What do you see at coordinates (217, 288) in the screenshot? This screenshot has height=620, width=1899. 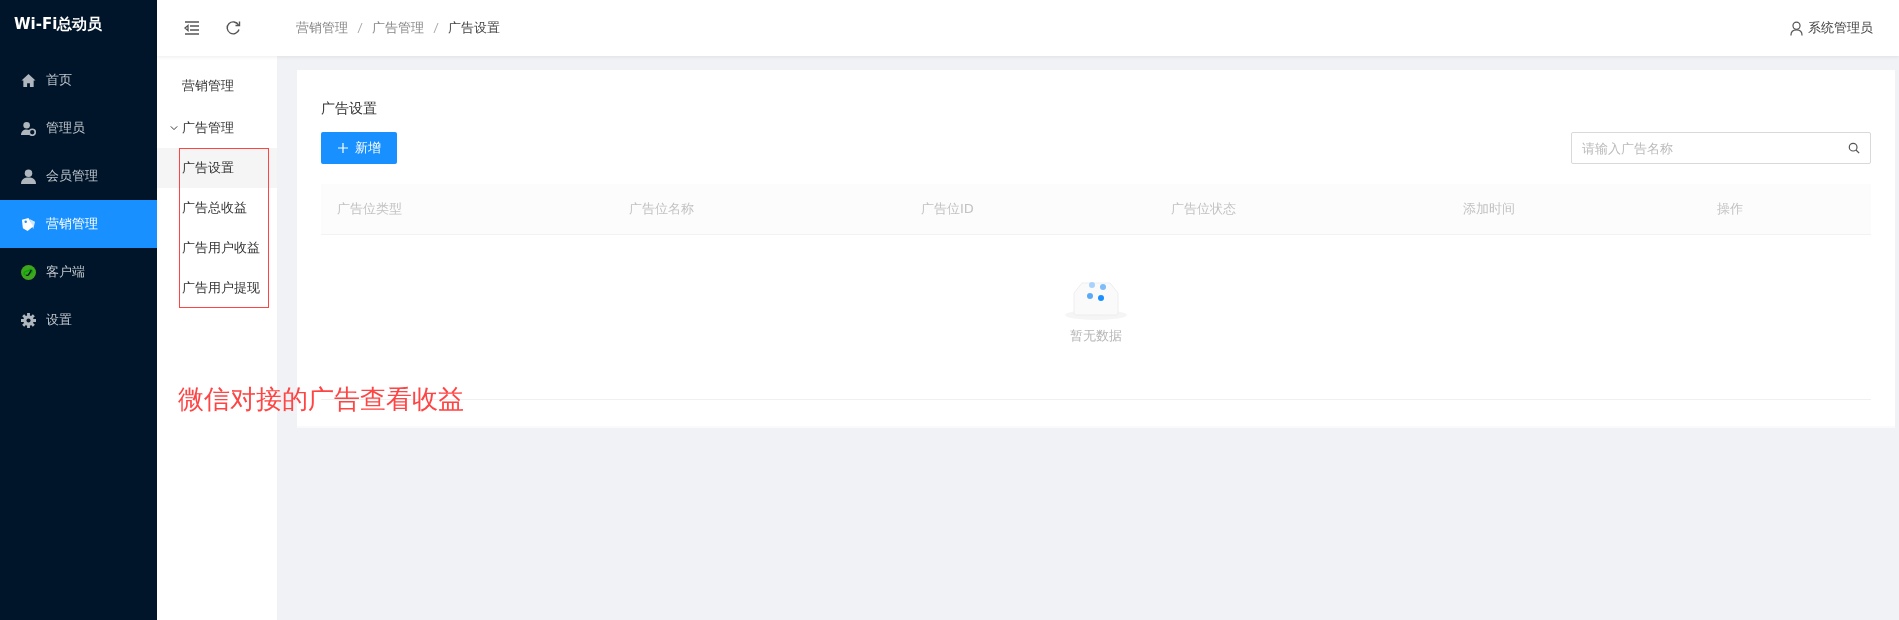 I see `submenu-item: 广告用户提现` at bounding box center [217, 288].